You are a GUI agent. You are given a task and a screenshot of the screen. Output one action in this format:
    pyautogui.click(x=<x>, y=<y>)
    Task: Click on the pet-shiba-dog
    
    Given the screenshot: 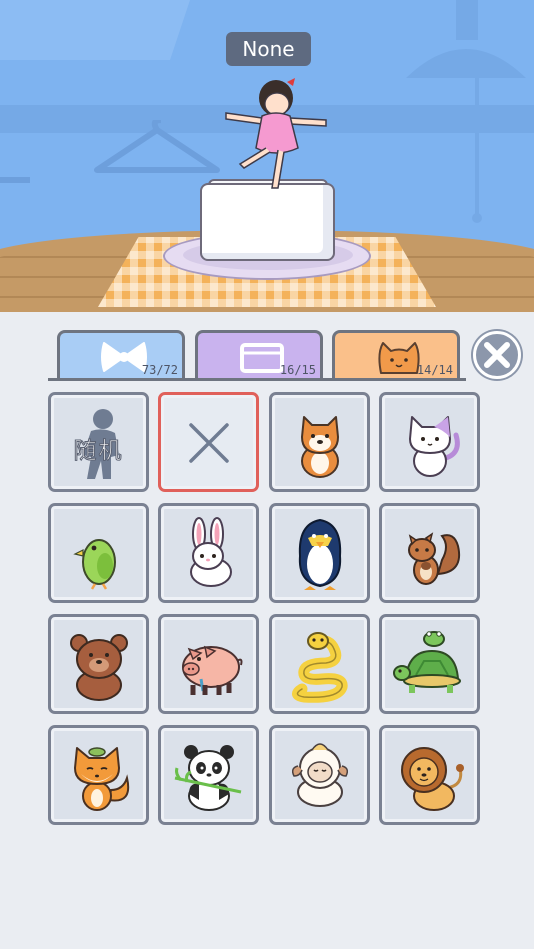 What is the action you would take?
    pyautogui.click(x=319, y=442)
    